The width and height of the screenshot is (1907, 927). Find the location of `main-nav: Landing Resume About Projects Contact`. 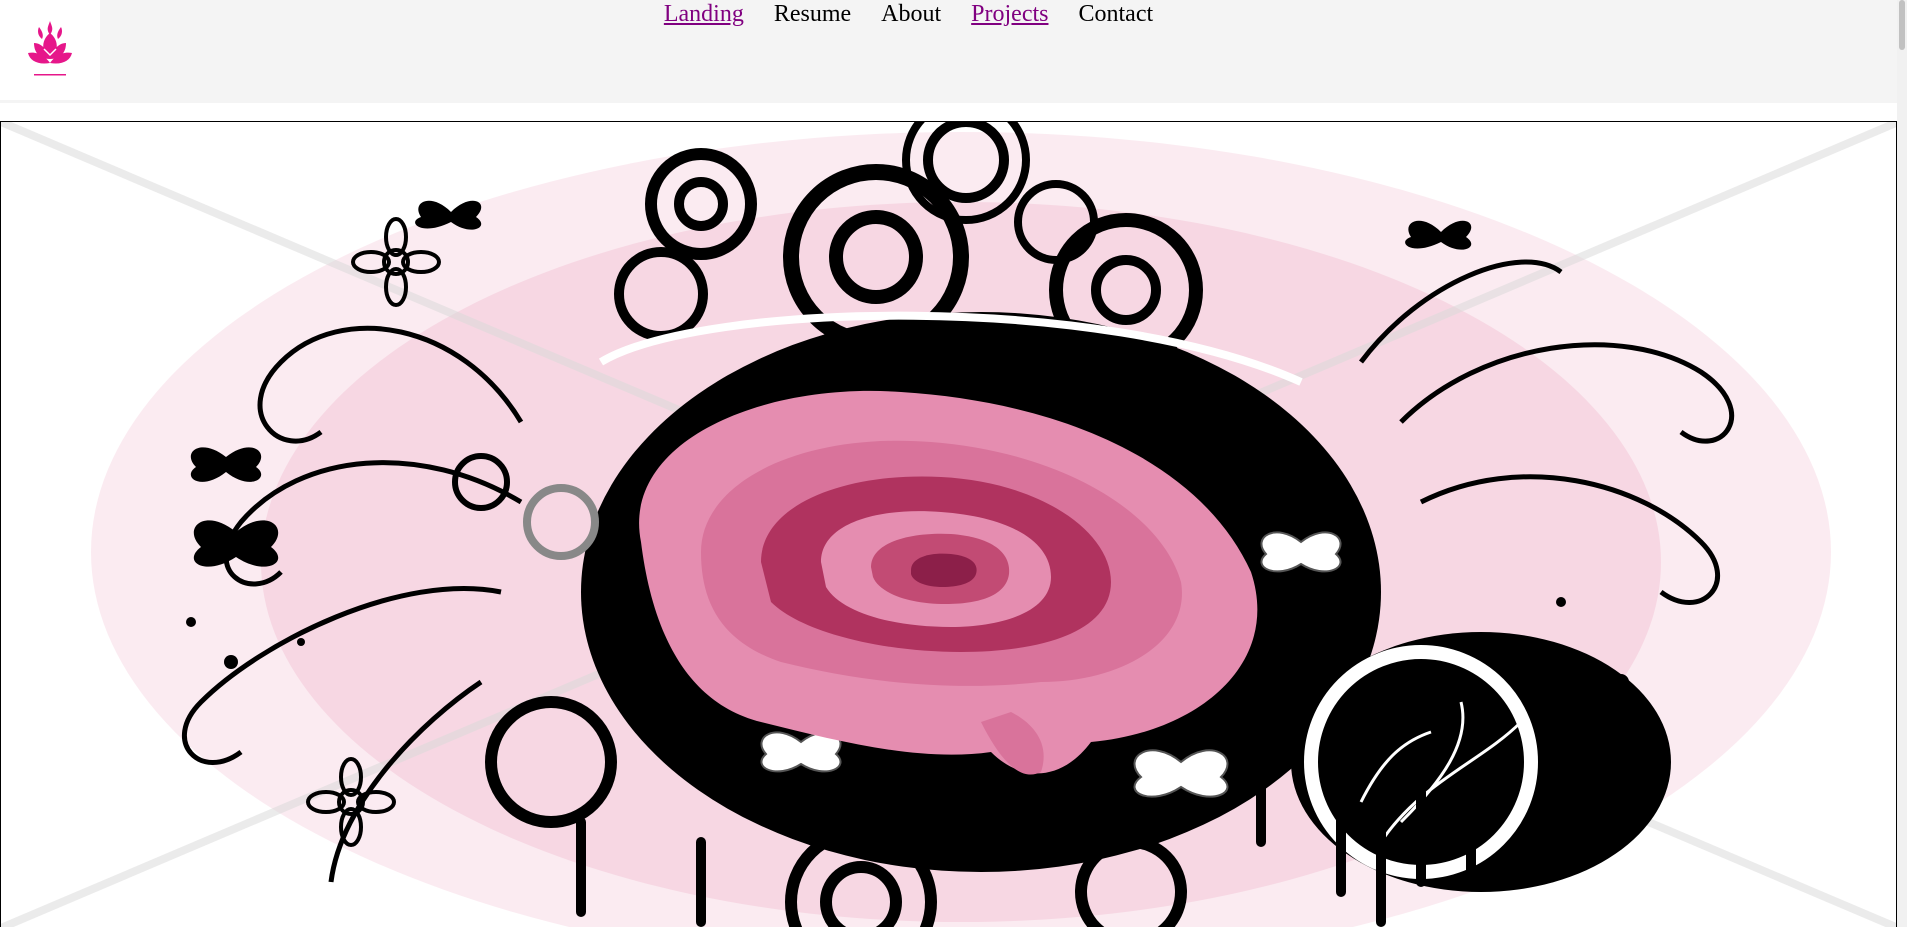

main-nav: Landing Resume About Projects Contact is located at coordinates (931, 14).